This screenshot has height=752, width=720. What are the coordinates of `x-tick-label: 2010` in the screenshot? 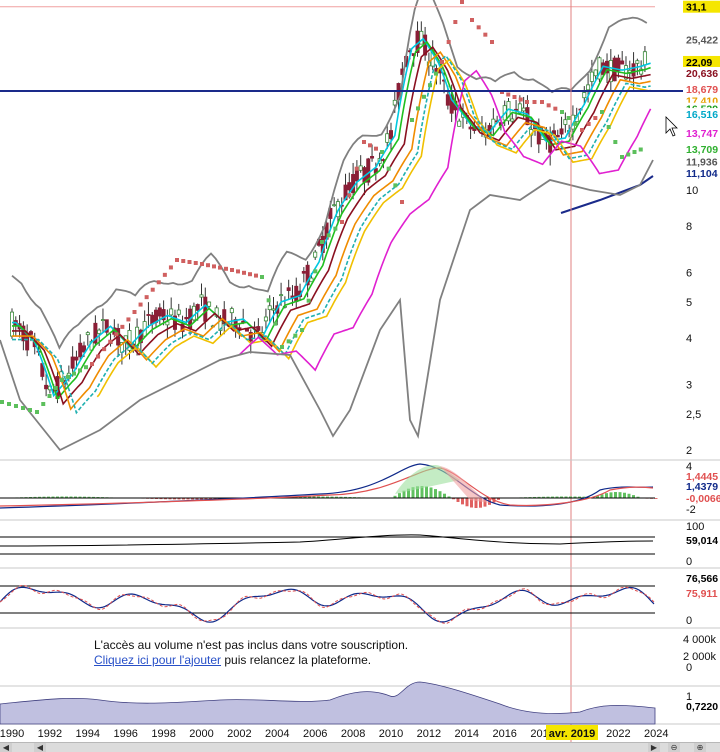 It's located at (391, 734).